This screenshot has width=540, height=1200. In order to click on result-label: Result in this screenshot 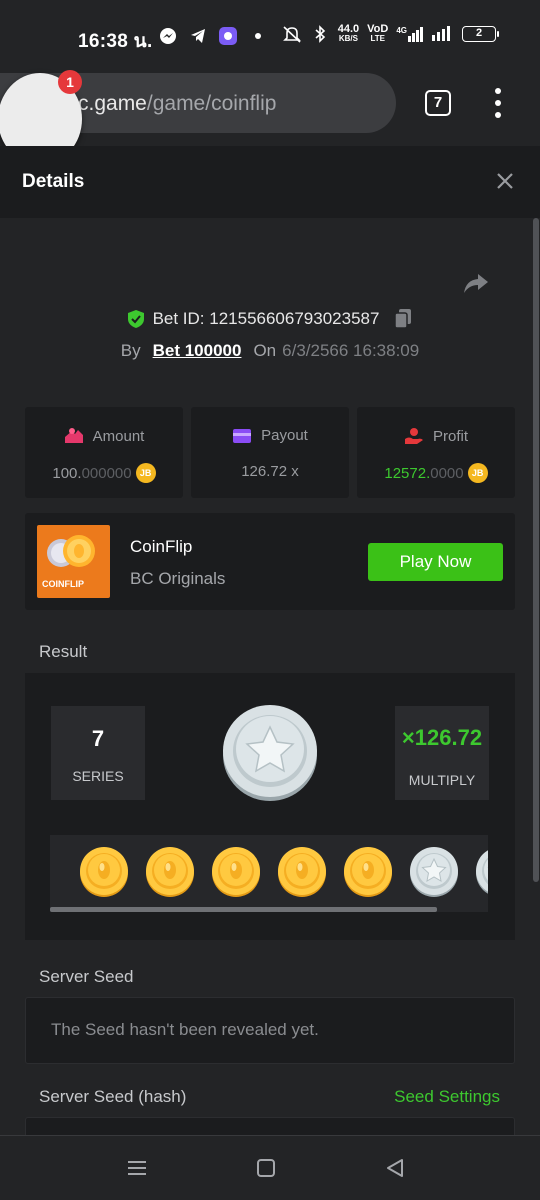, I will do `click(63, 651)`.